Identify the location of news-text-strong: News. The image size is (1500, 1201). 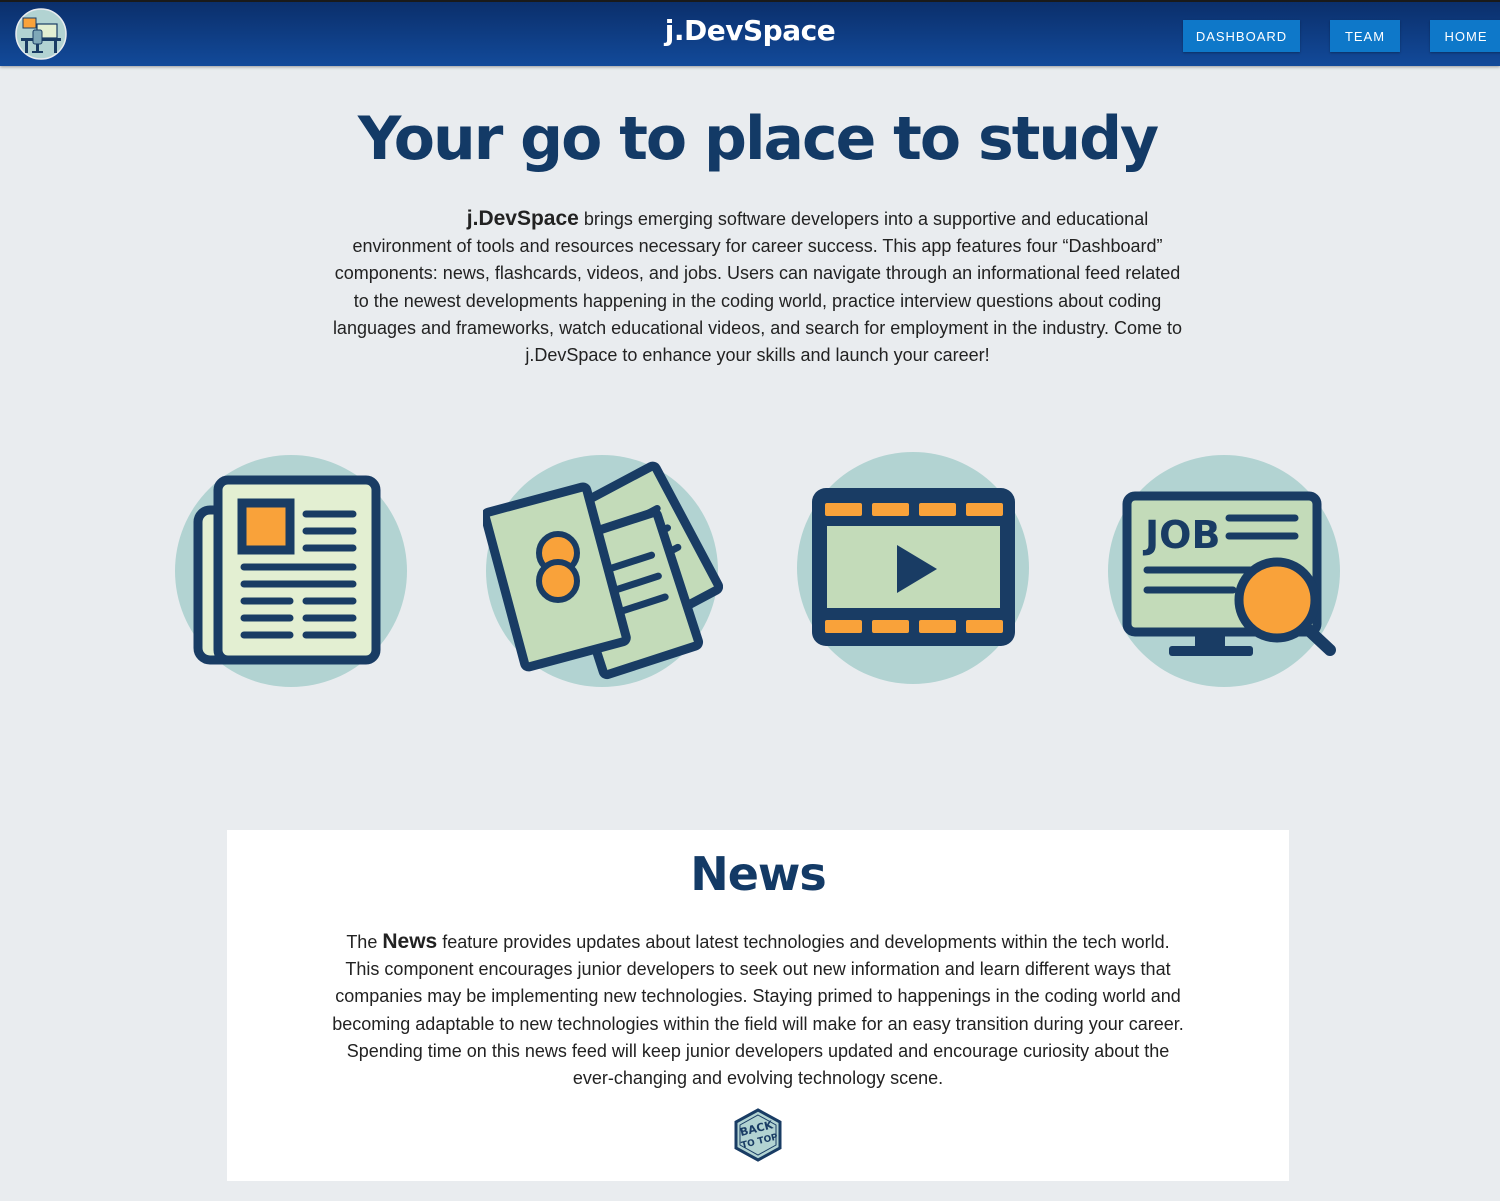
(410, 941).